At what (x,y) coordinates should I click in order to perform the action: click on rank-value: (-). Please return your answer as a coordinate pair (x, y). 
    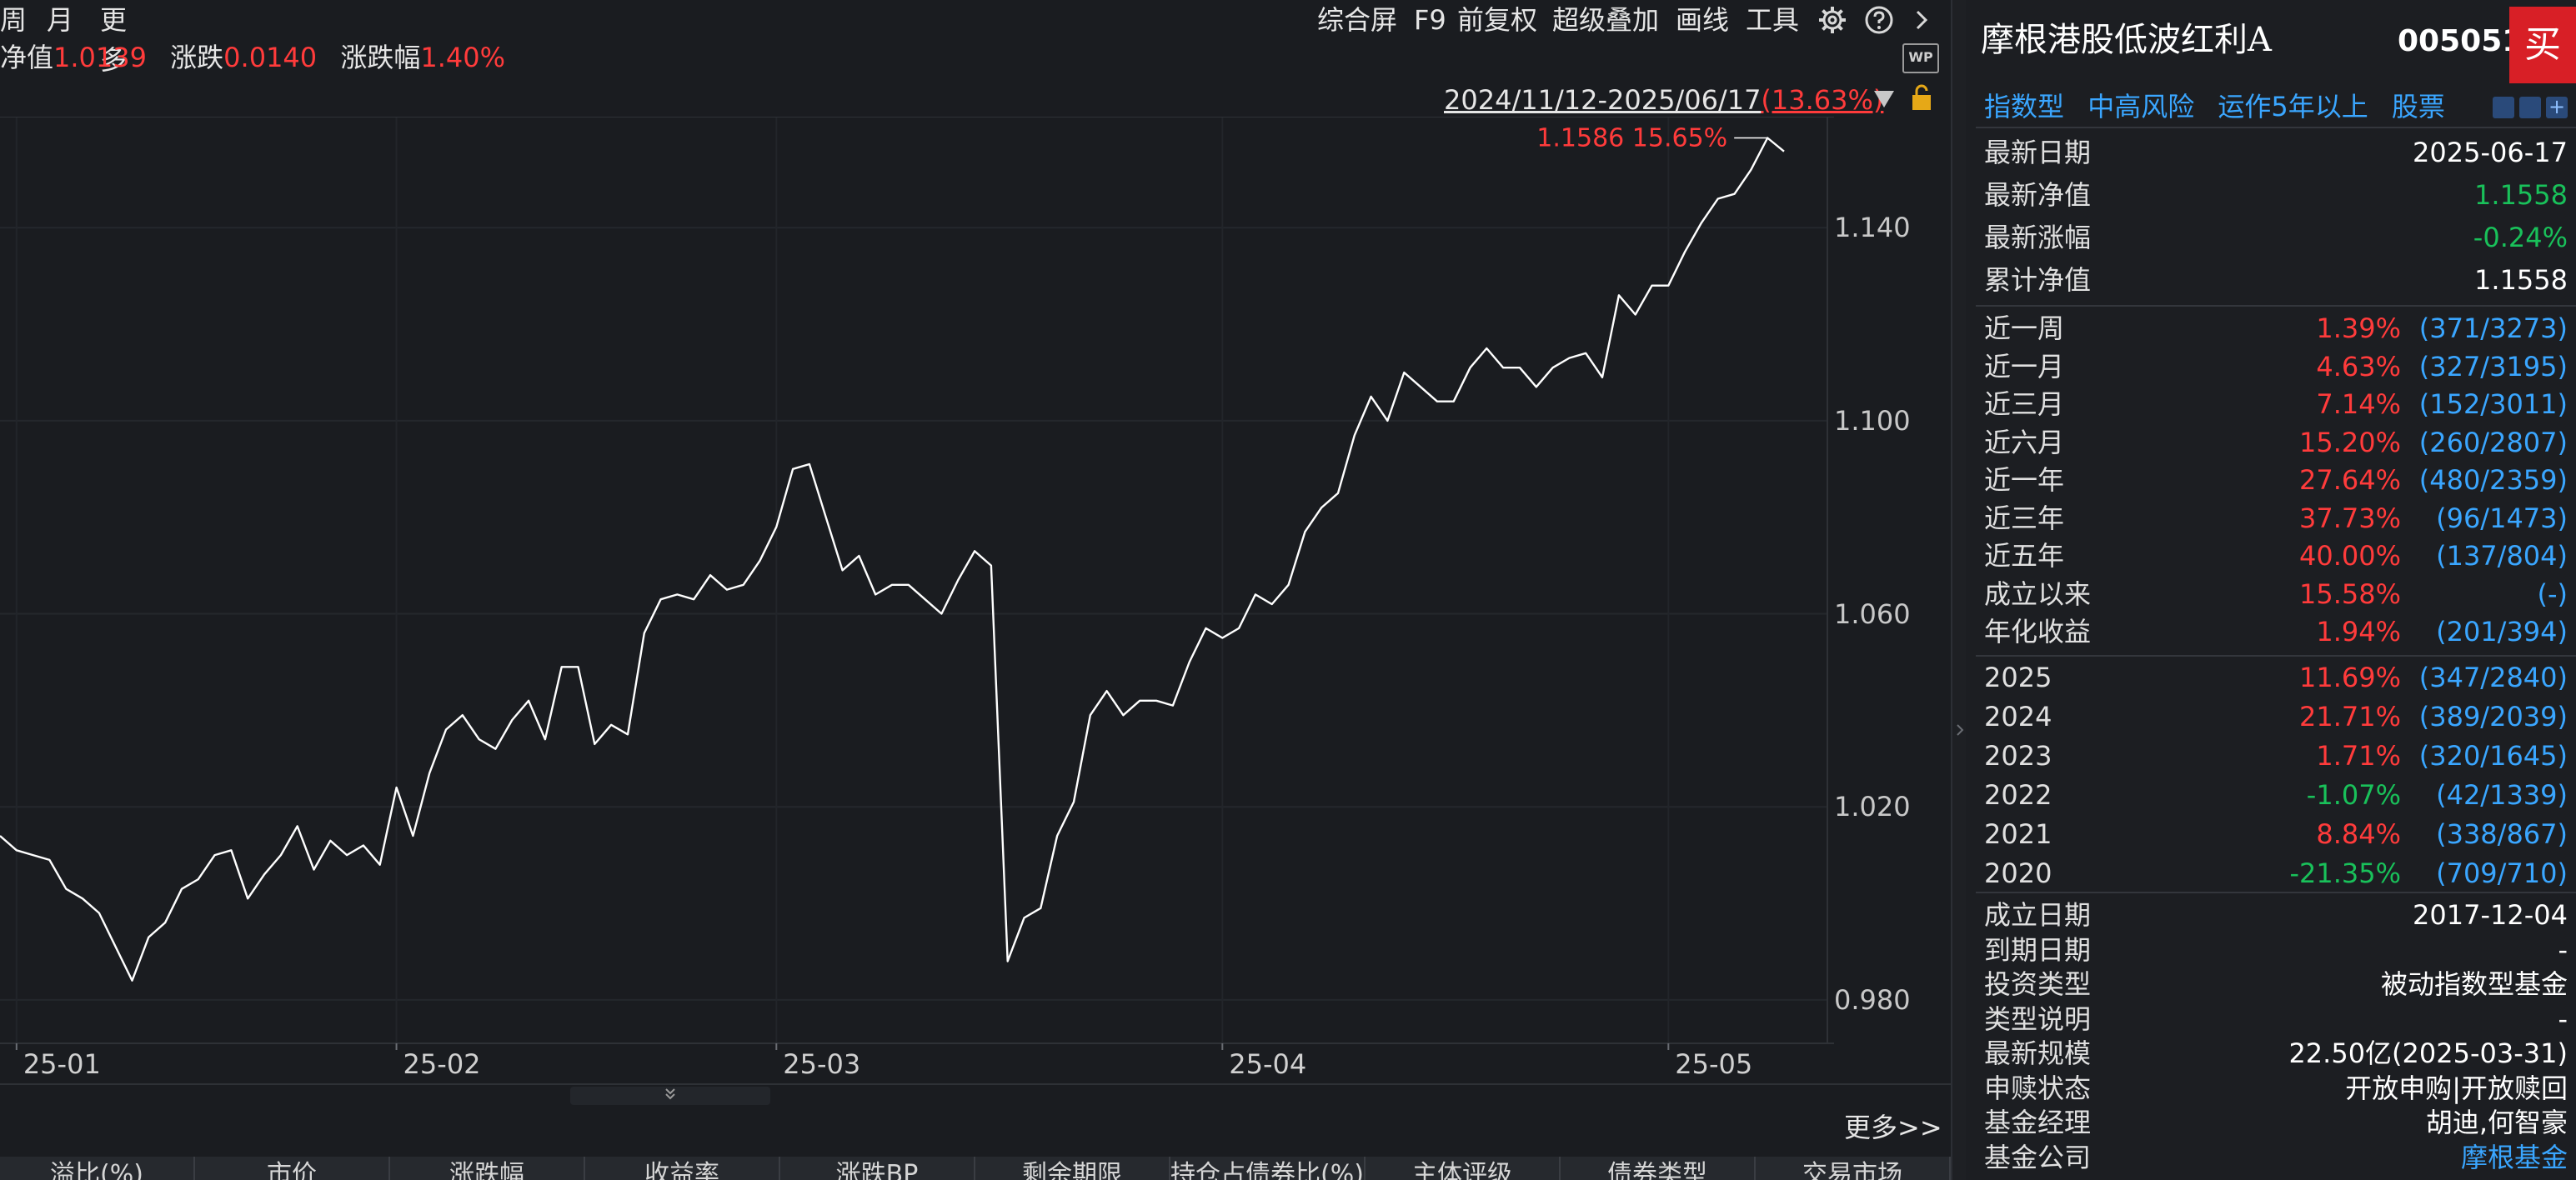
    Looking at the image, I should click on (2552, 594).